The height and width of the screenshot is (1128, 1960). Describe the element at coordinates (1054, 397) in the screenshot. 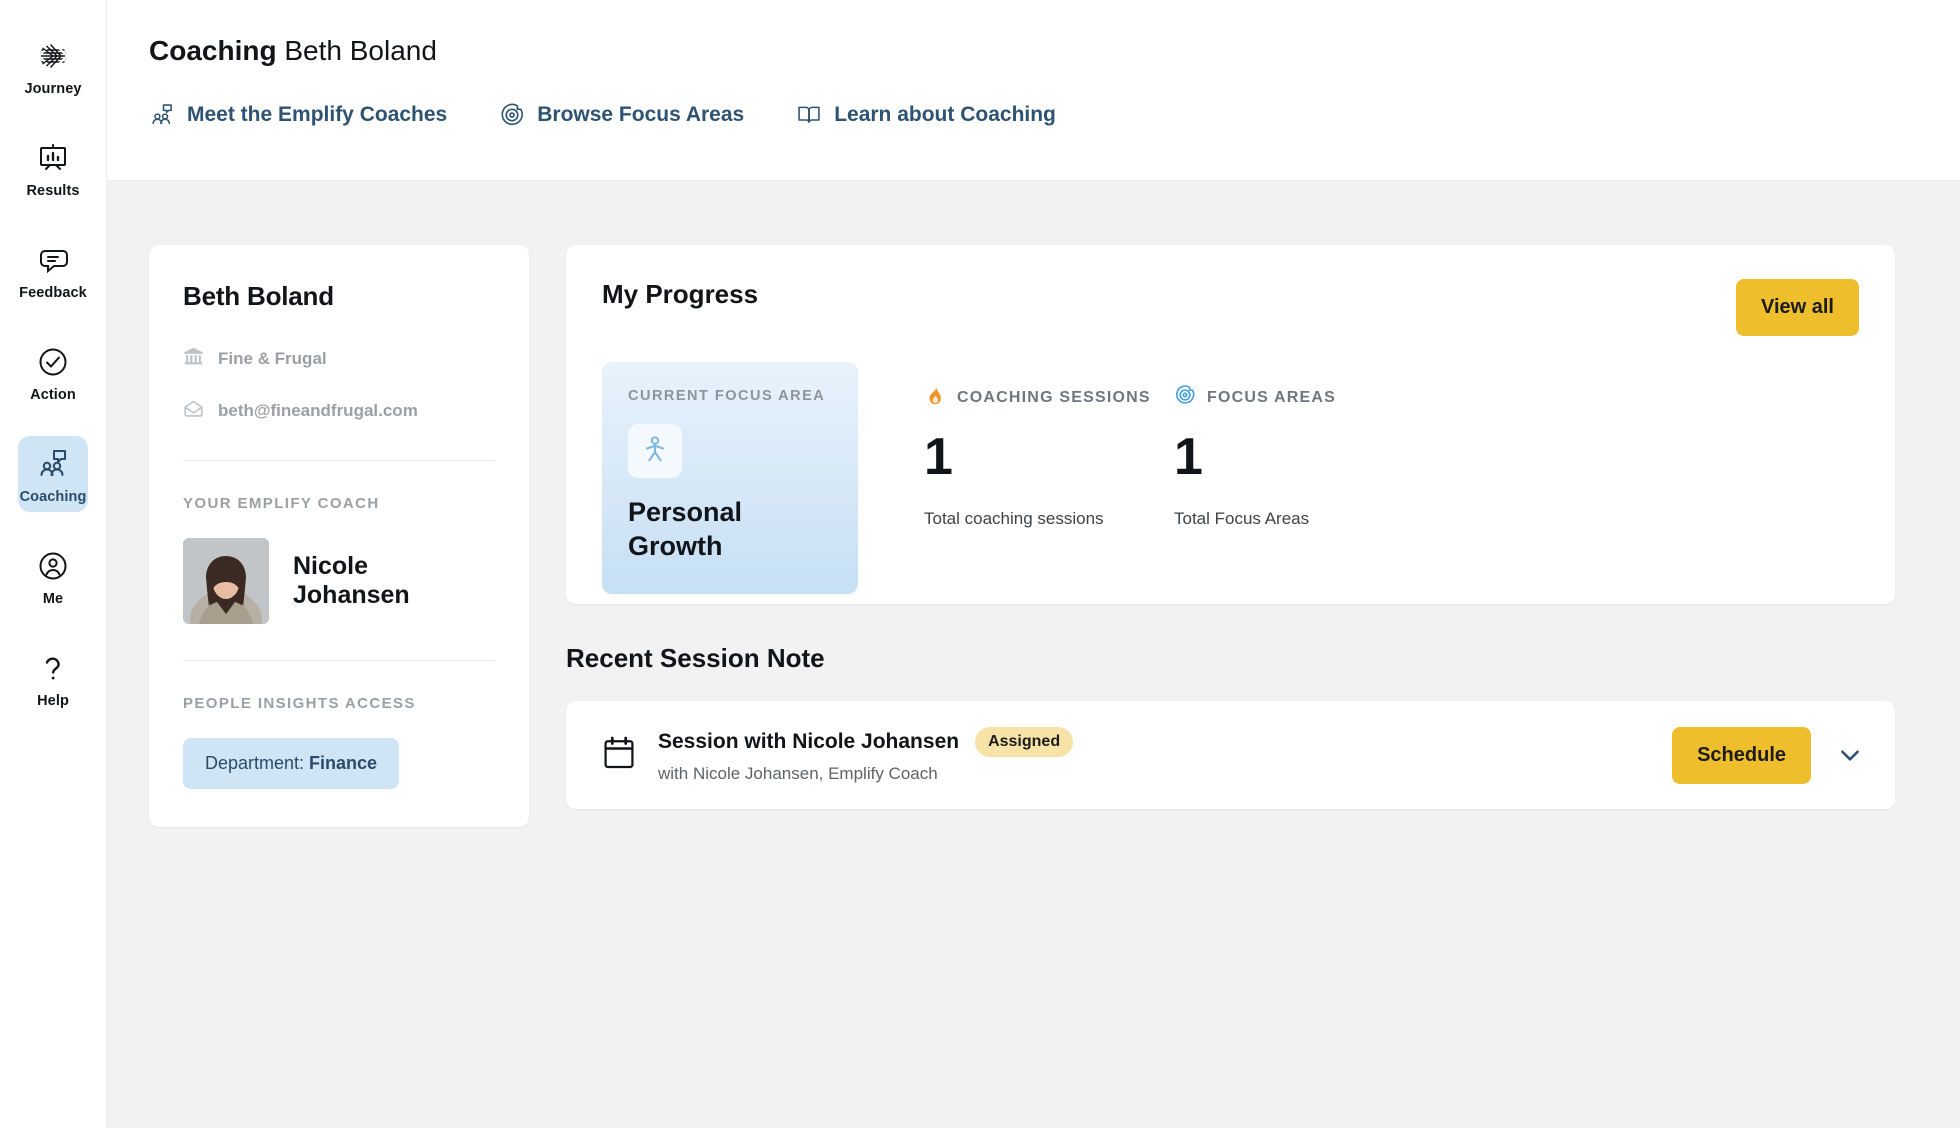

I see `stat-label: COACHING SESSIONS` at that location.